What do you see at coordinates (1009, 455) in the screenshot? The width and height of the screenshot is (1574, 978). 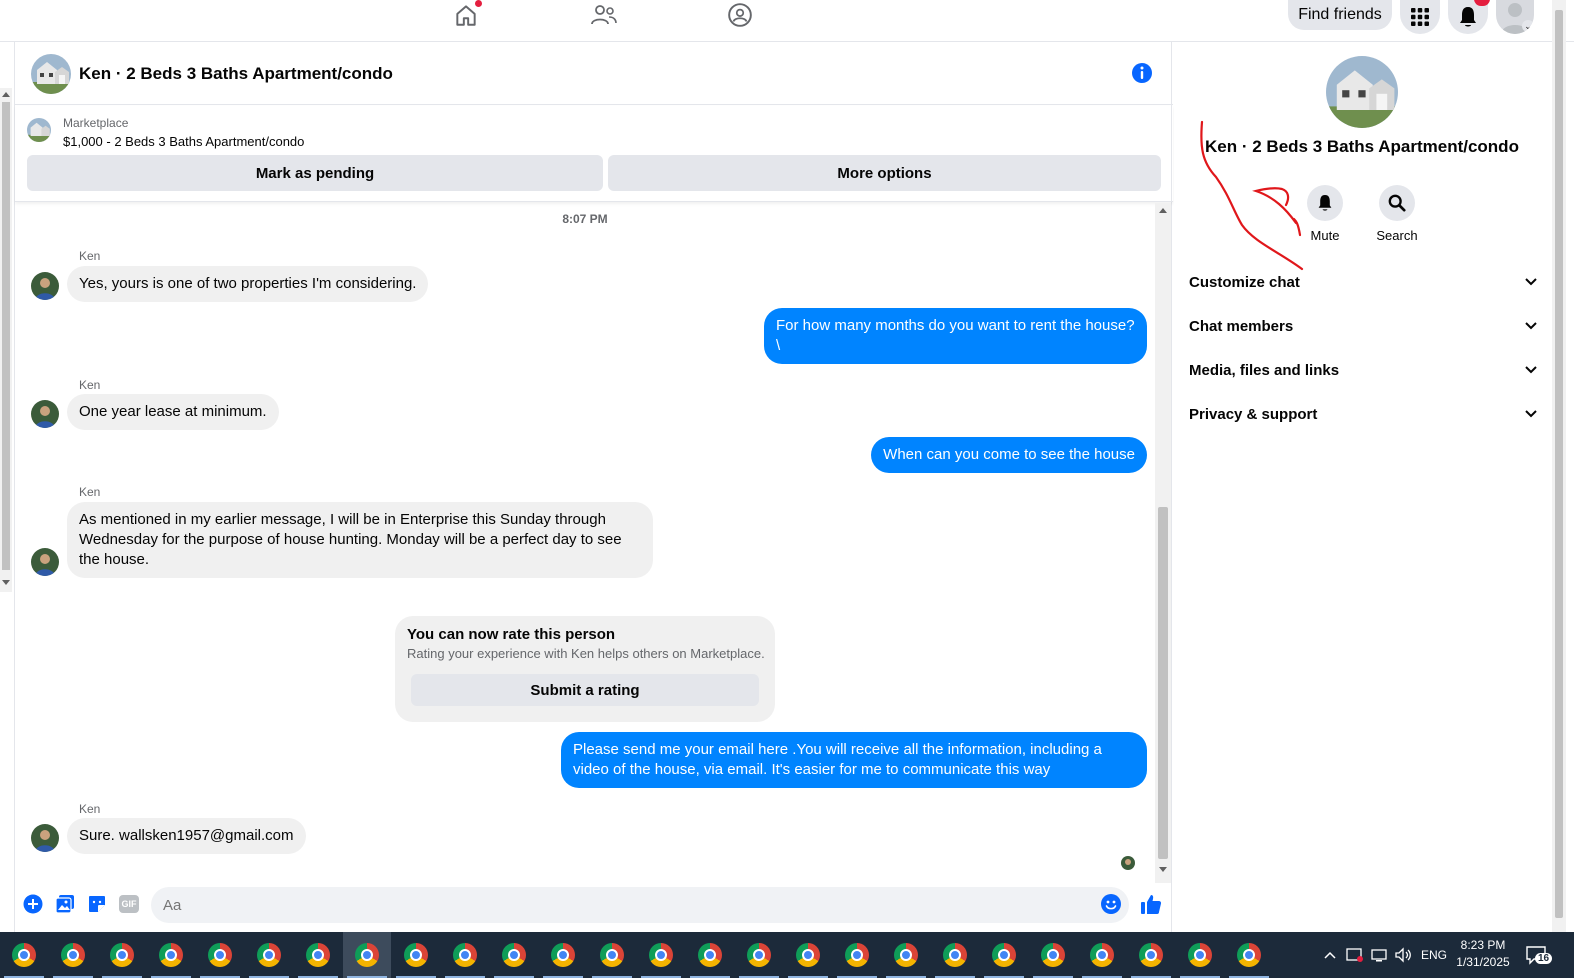 I see `message-bubble-outgoing: When can you come to see the house` at bounding box center [1009, 455].